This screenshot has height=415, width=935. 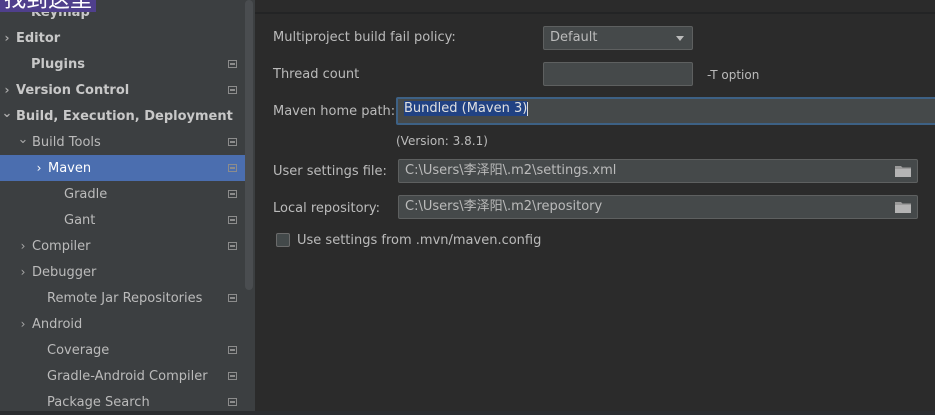 What do you see at coordinates (70, 168) in the screenshot?
I see `sidebar-item-label: Maven` at bounding box center [70, 168].